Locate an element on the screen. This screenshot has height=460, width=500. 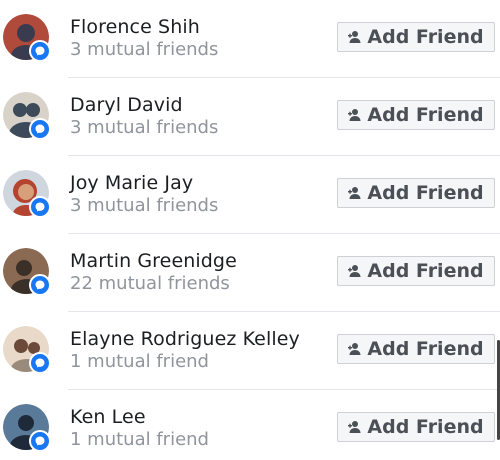
mutual-friends-count: 22 mutual friends is located at coordinates (150, 283).